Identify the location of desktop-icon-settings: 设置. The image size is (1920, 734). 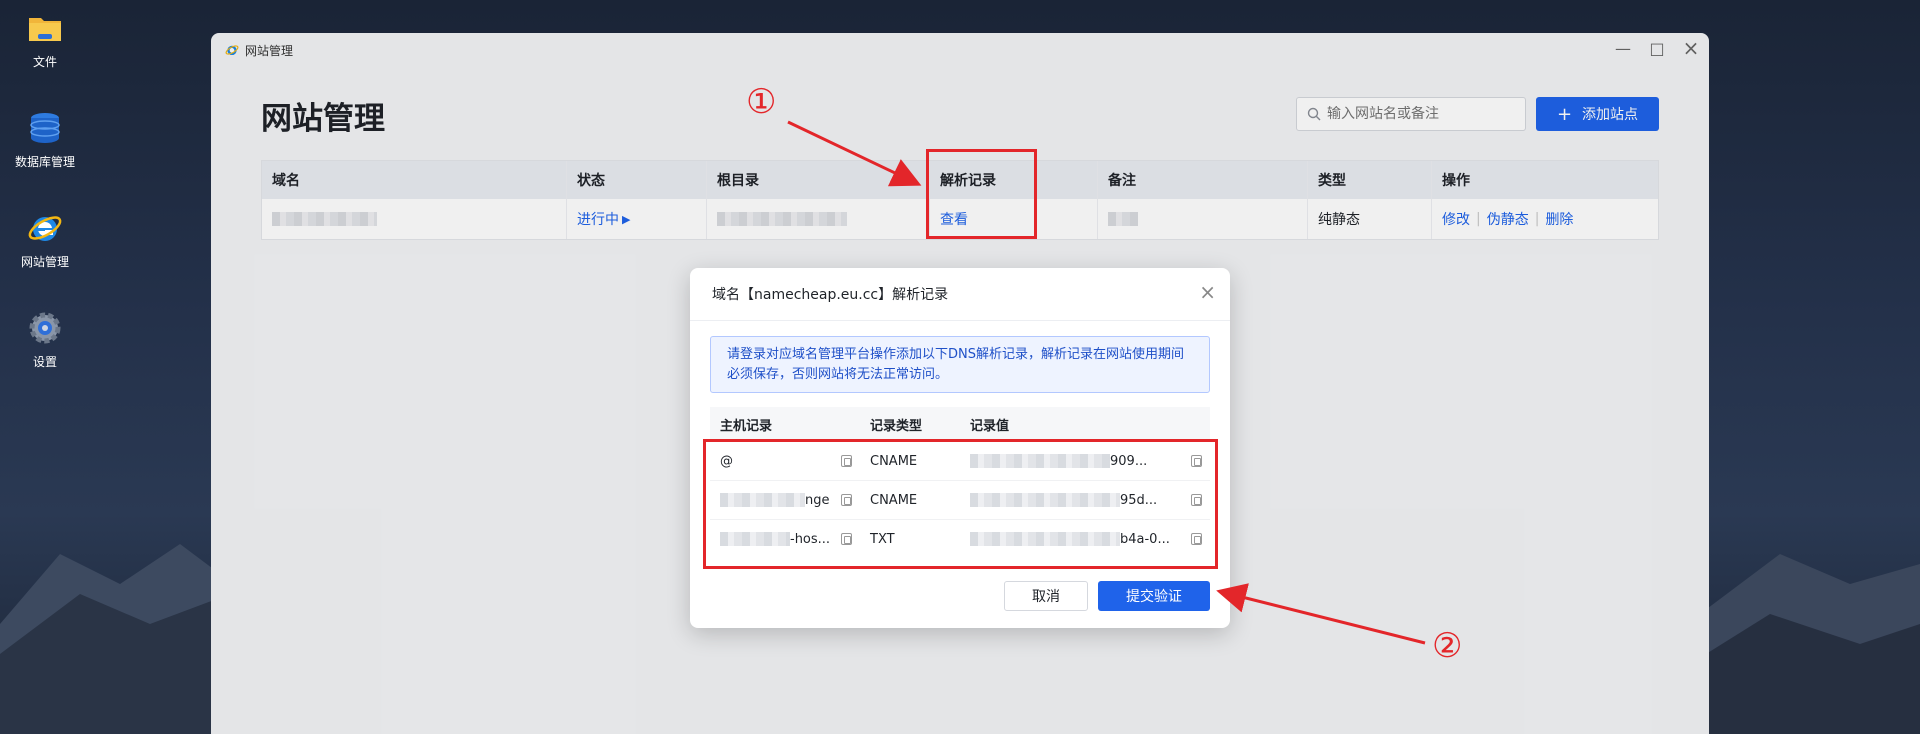
(45, 340).